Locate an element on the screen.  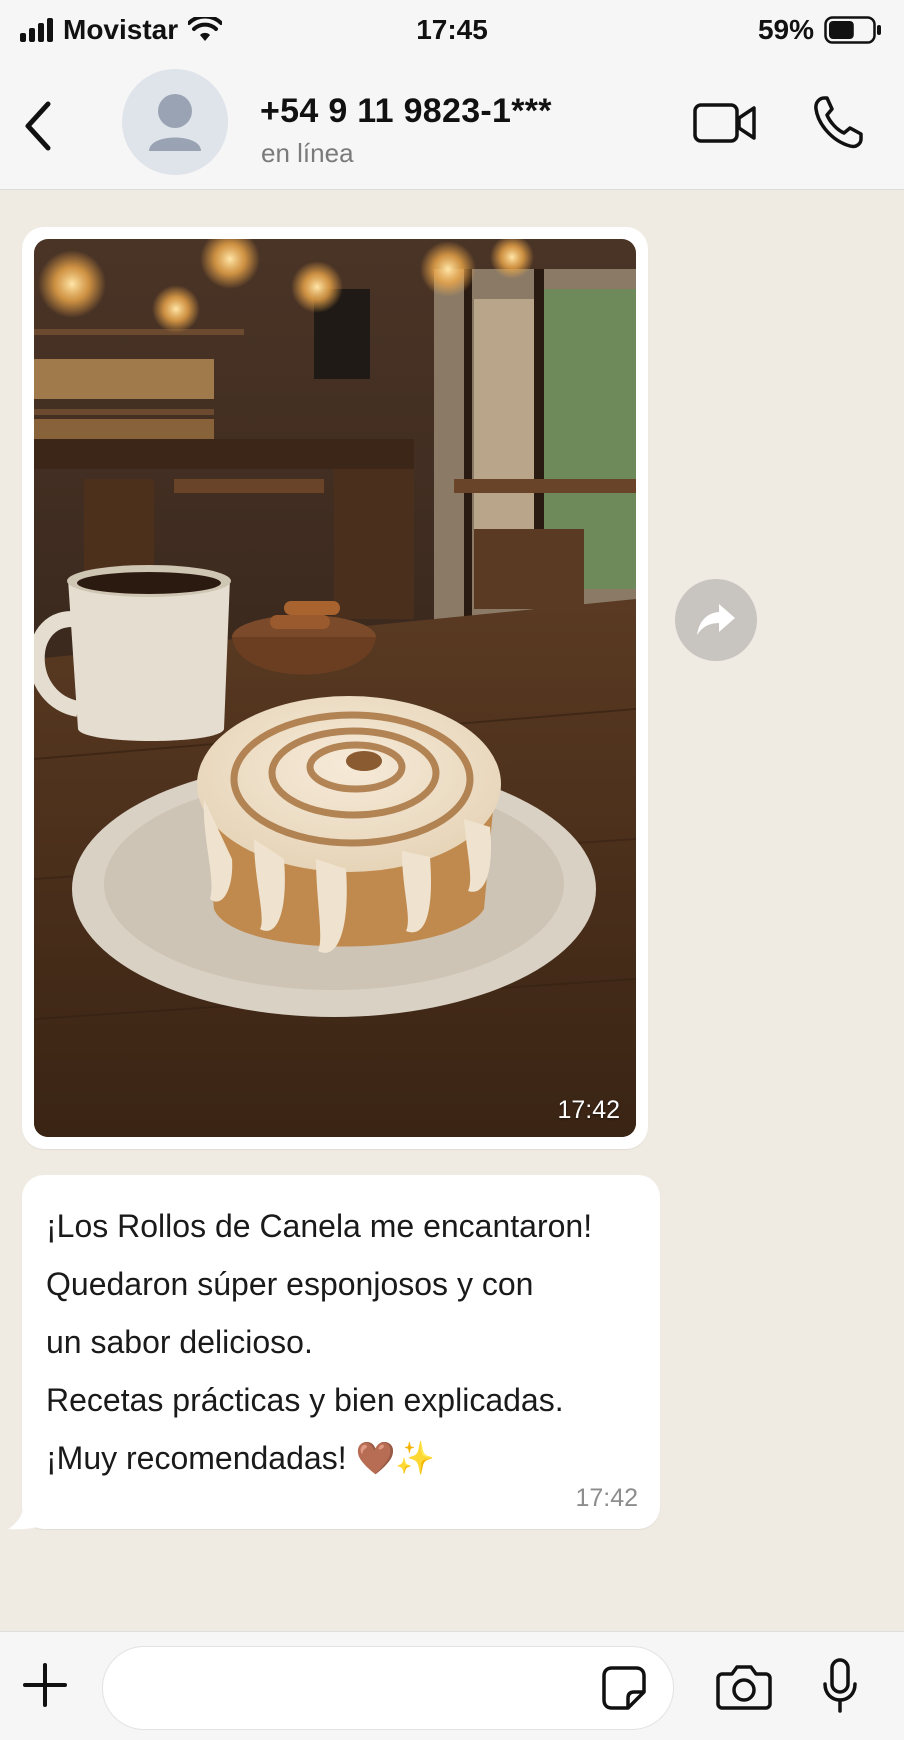
camera-button is located at coordinates (744, 1687).